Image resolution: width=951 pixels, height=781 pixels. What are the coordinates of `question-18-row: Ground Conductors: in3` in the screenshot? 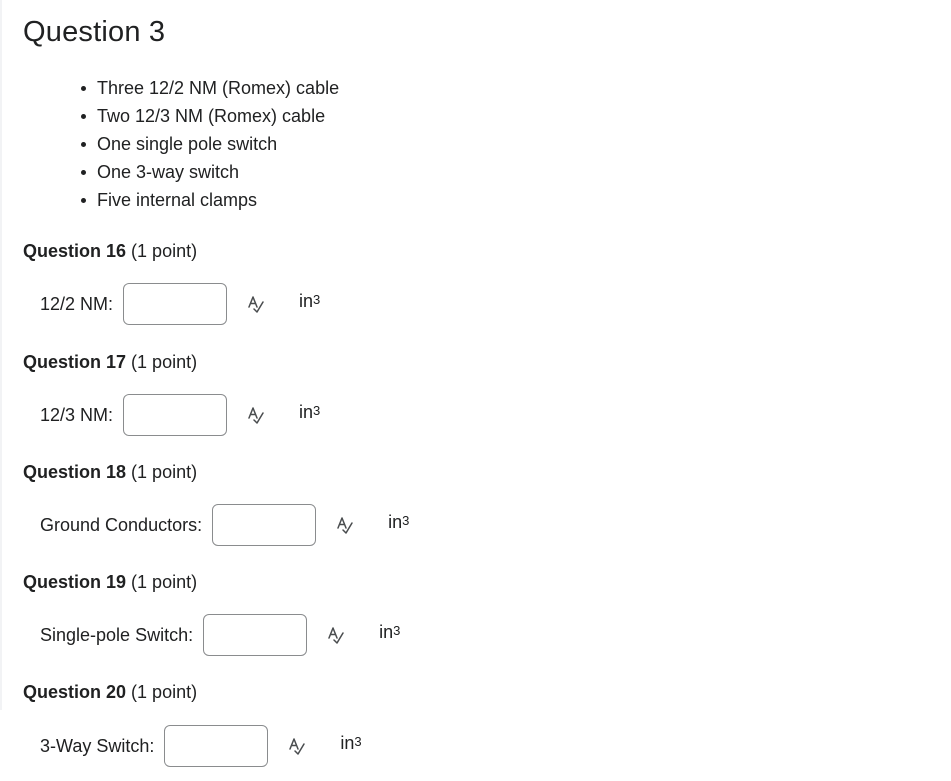 It's located at (224, 525).